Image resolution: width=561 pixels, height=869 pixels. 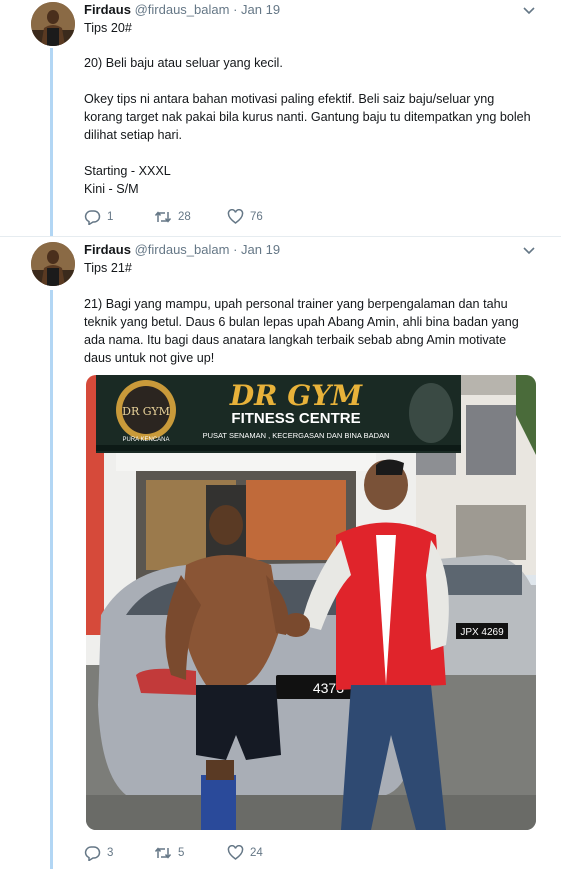 I want to click on tweet-paragraph: 20) Beli baju atau seluar yang kecil., so click(x=183, y=63).